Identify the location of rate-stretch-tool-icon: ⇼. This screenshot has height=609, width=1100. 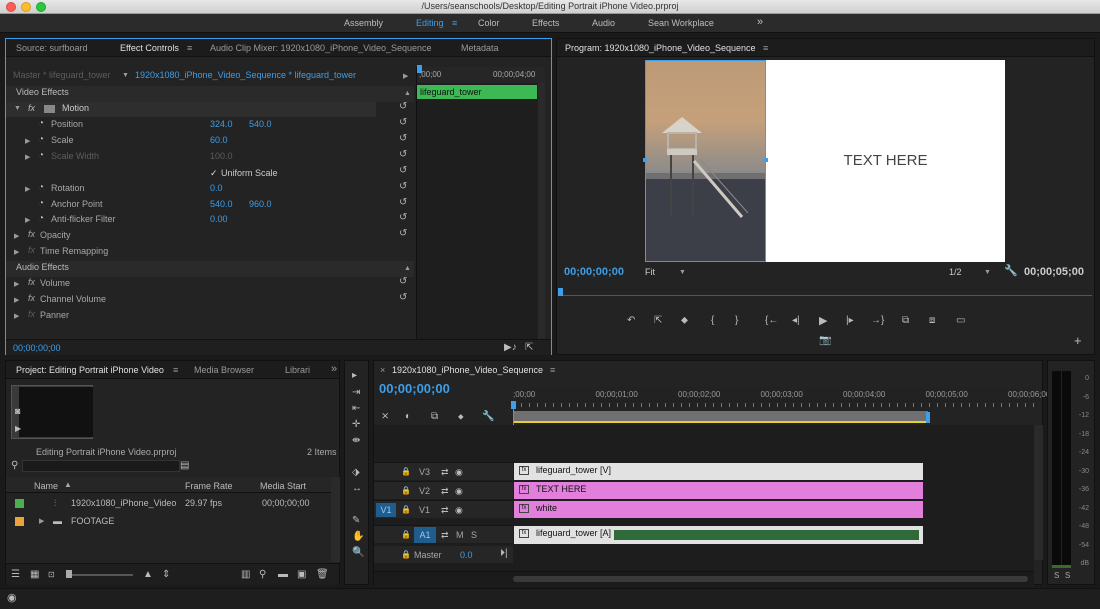
(356, 441).